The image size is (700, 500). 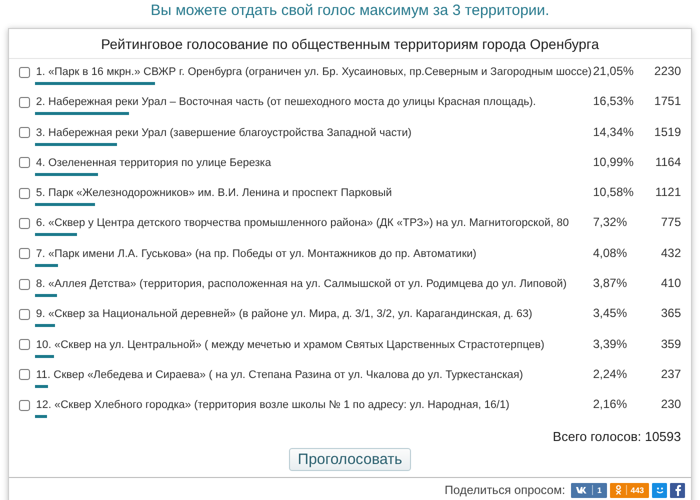 What do you see at coordinates (670, 312) in the screenshot?
I see `option-votes: 365` at bounding box center [670, 312].